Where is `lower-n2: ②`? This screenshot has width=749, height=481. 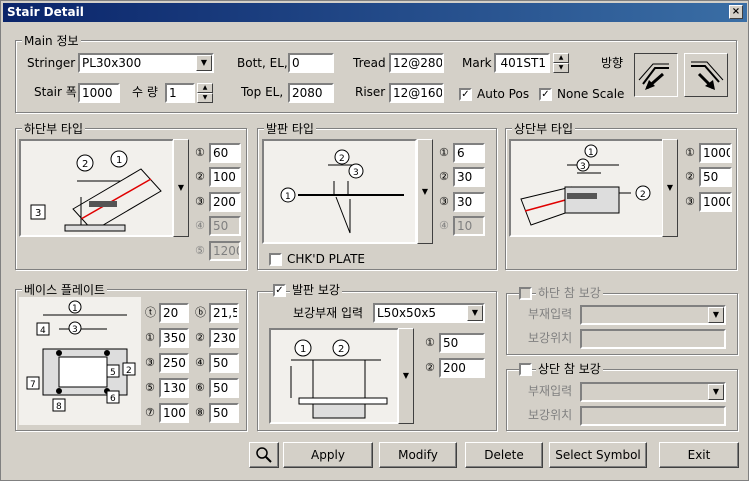
lower-n2: ② is located at coordinates (200, 176).